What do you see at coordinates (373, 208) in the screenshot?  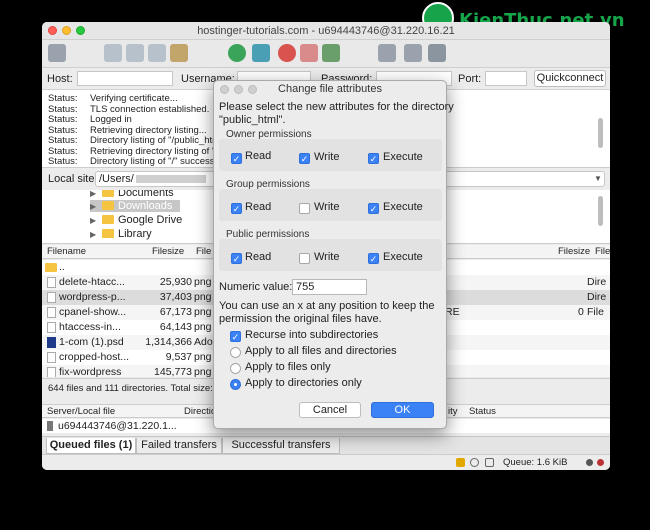 I see `group-execute-checkbox: ✓` at bounding box center [373, 208].